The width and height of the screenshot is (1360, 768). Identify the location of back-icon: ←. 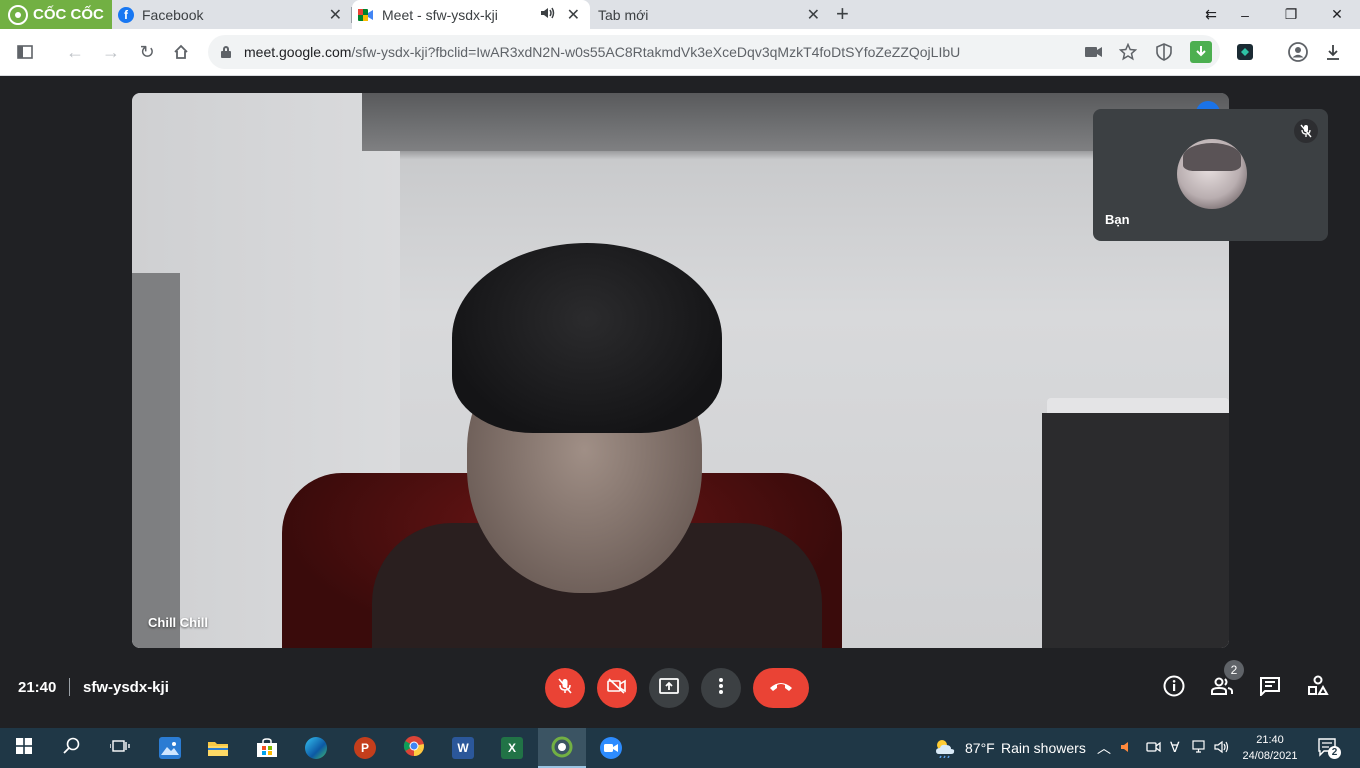
(75, 52).